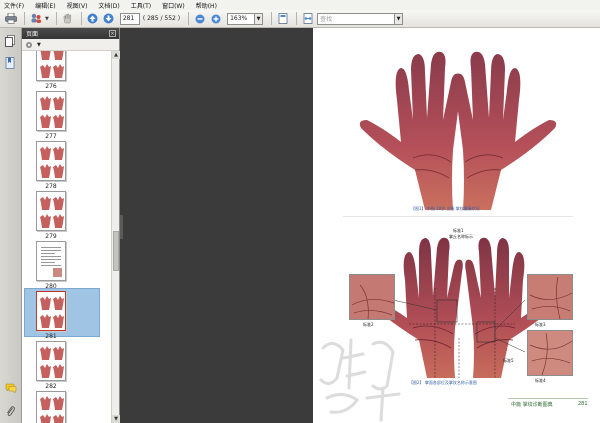 The image size is (600, 423). I want to click on thumbnails-scrollbar: ▲ ▼, so click(115, 237).